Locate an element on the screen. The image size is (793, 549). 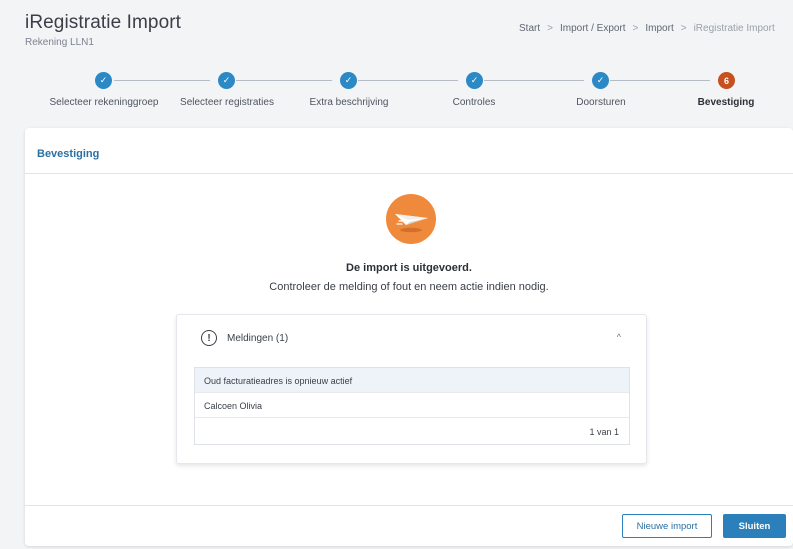
step-label-doorsturen: Doorsturen is located at coordinates (601, 102).